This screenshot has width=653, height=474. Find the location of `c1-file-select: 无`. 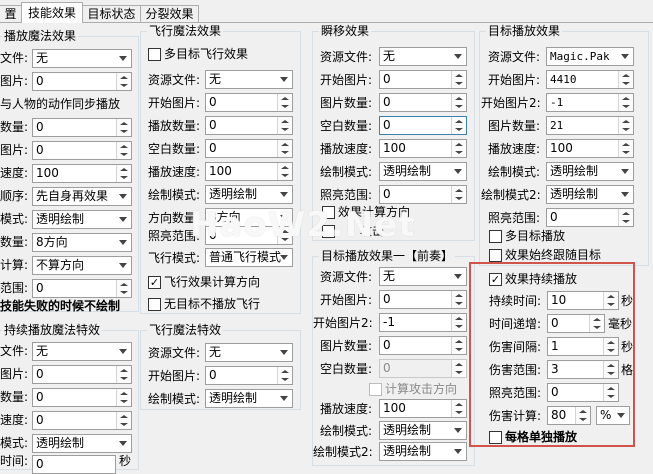

c1-file-select: 无 is located at coordinates (82, 58).